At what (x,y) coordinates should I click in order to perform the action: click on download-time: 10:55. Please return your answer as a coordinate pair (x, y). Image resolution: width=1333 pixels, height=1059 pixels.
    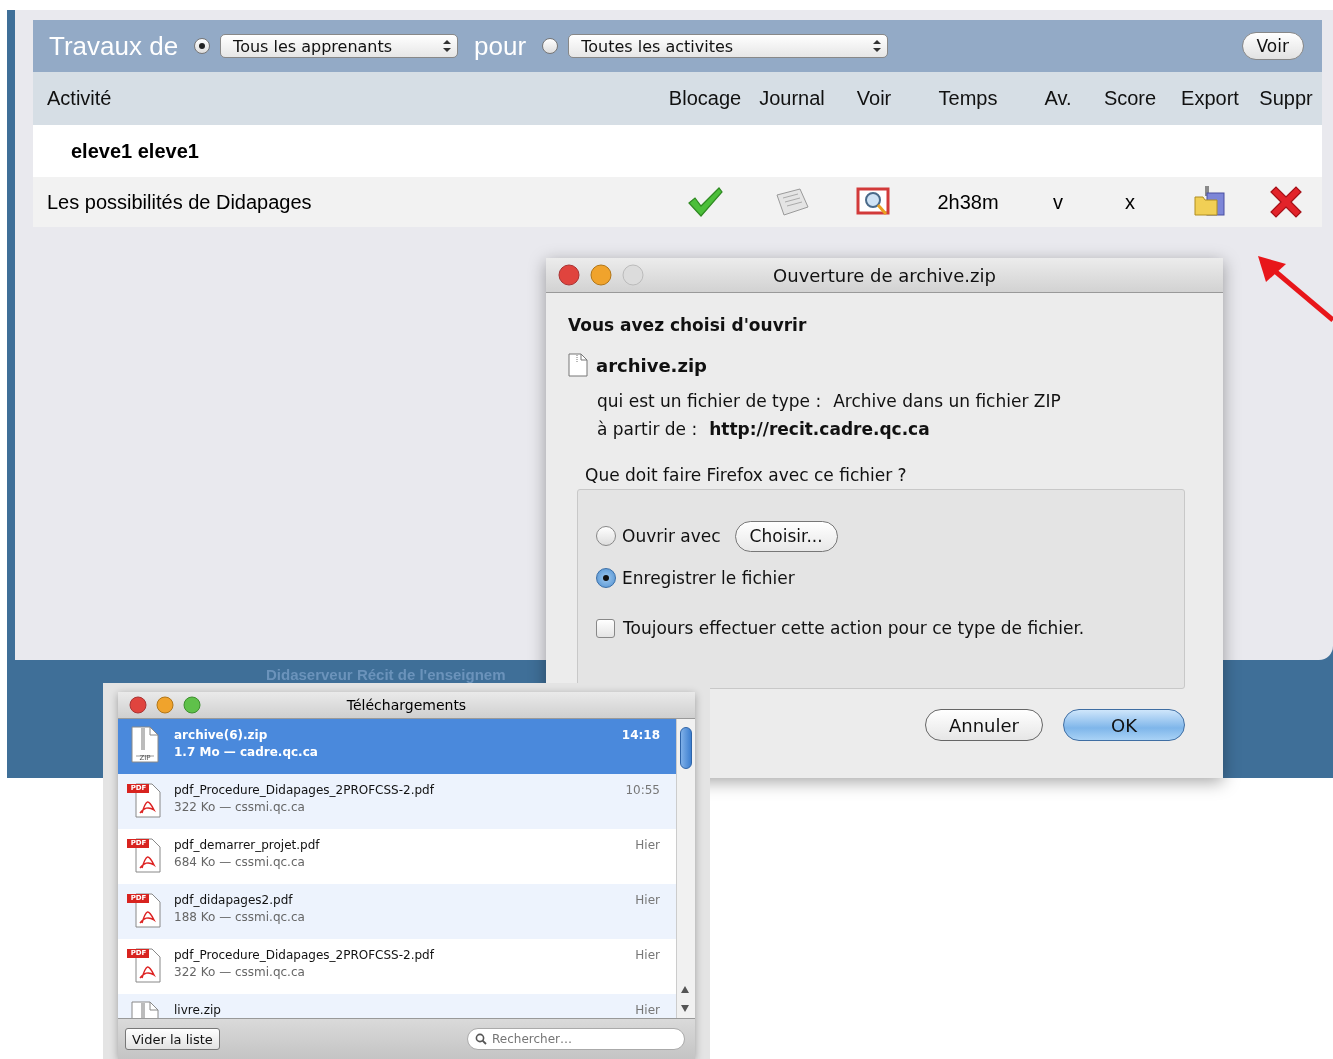
    Looking at the image, I should click on (642, 789).